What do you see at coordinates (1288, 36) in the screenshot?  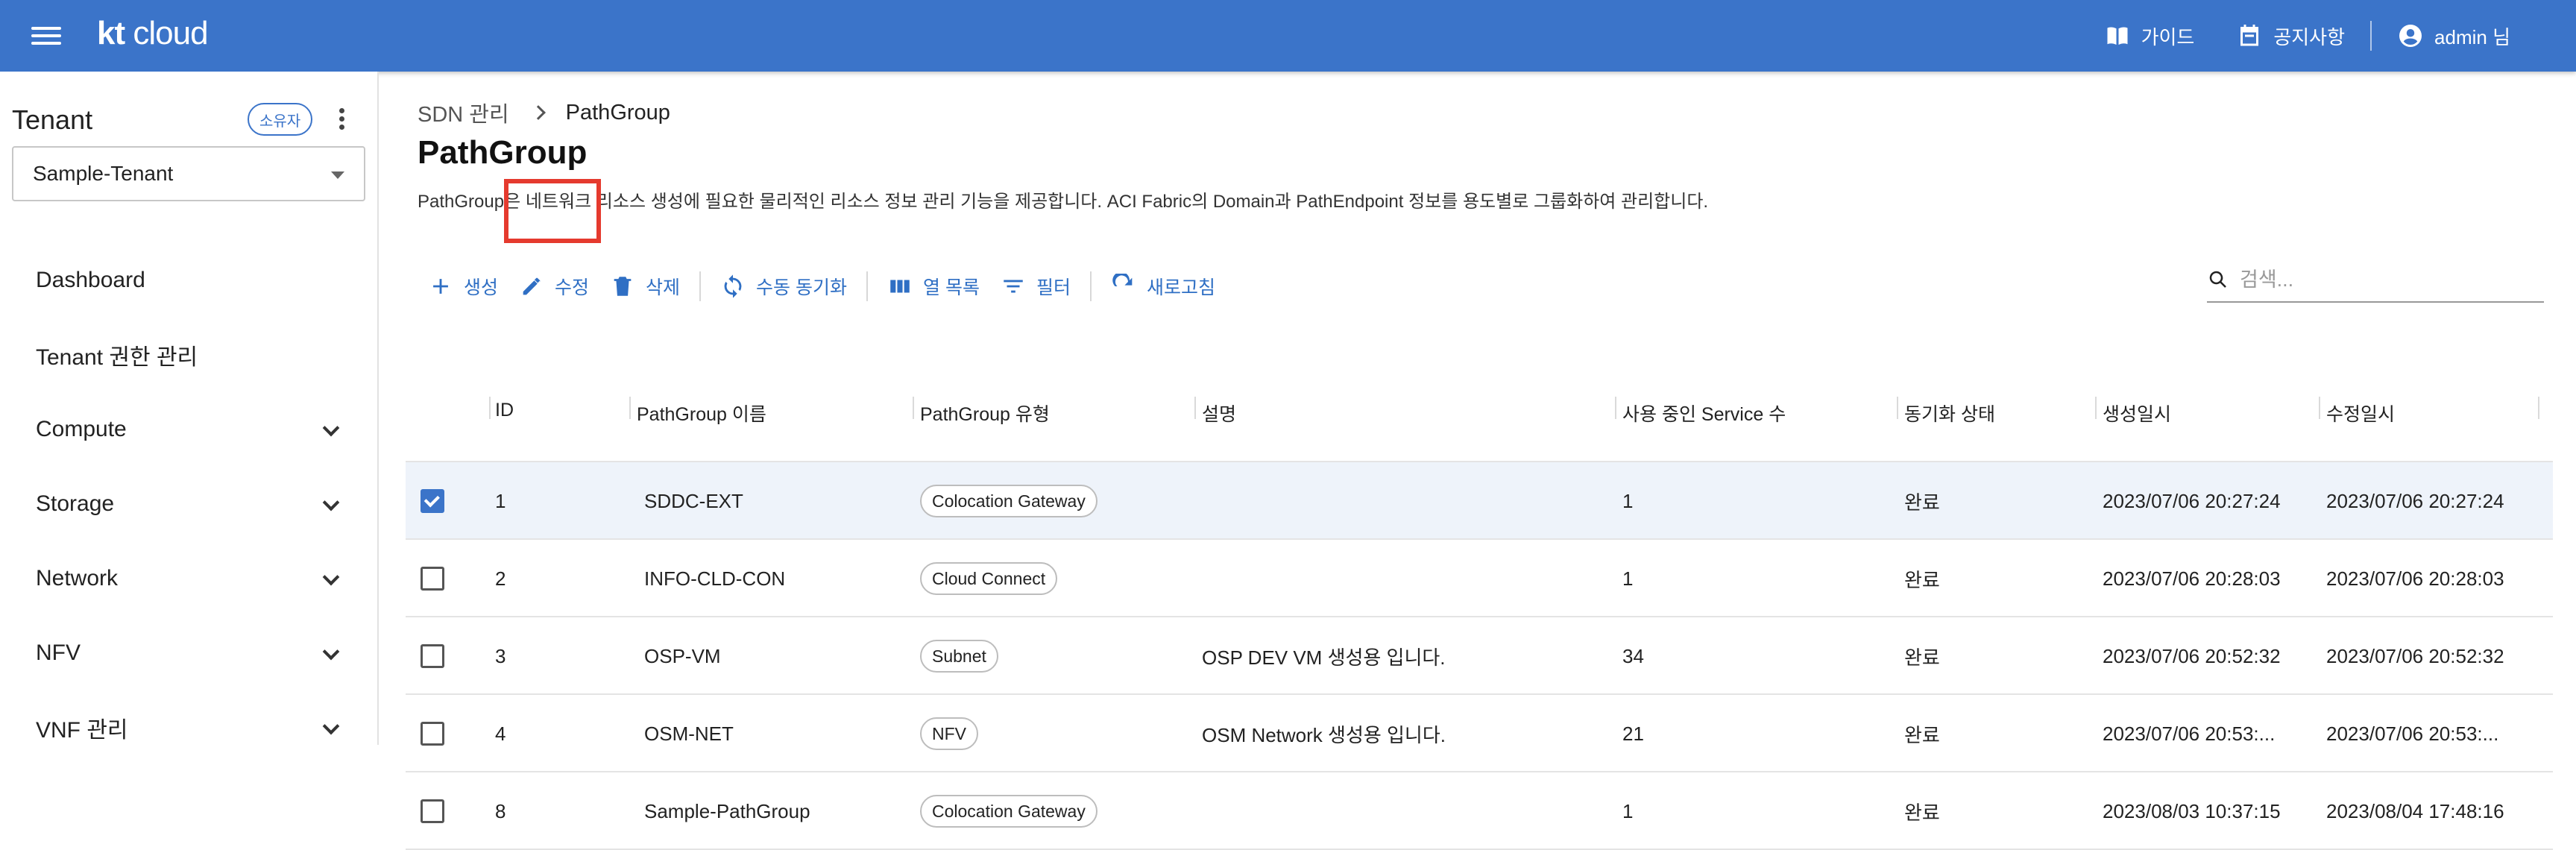 I see `app-bar: kt cloud 가이드 공지사항 admin 님` at bounding box center [1288, 36].